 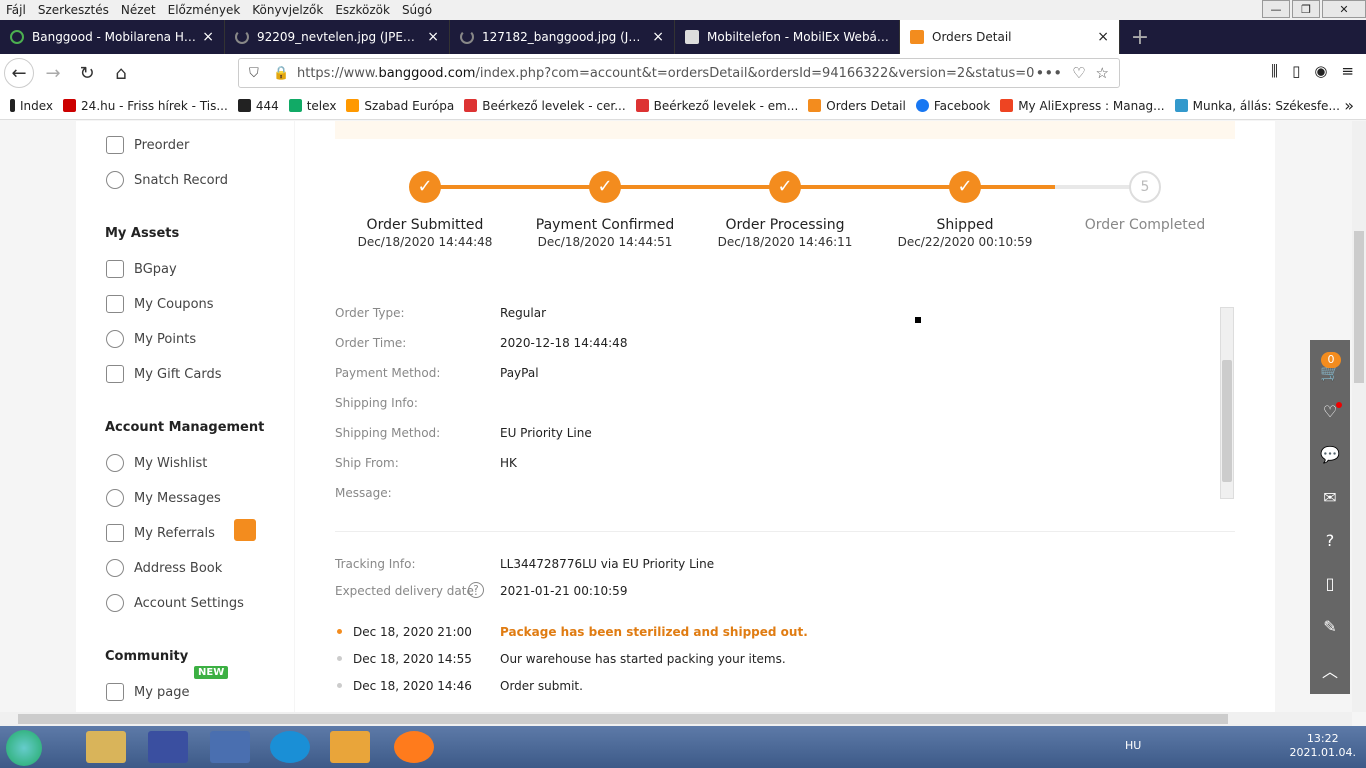 What do you see at coordinates (623, 719) in the screenshot?
I see `horizontal-scrollbar-thumb` at bounding box center [623, 719].